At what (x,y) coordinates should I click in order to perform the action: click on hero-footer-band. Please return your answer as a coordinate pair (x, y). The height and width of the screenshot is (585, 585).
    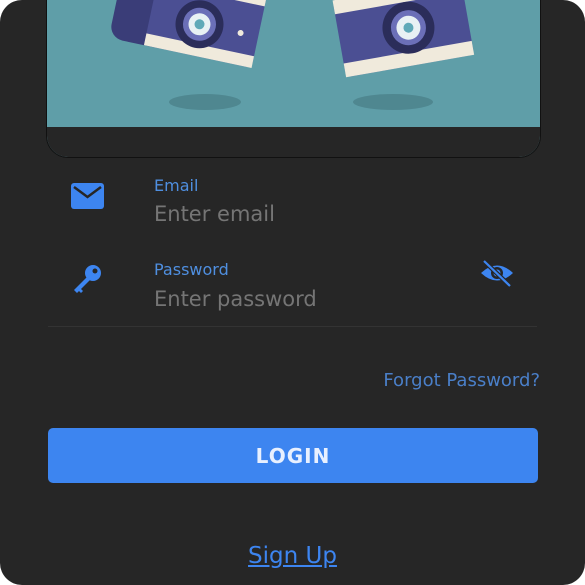
    Looking at the image, I should click on (293, 142).